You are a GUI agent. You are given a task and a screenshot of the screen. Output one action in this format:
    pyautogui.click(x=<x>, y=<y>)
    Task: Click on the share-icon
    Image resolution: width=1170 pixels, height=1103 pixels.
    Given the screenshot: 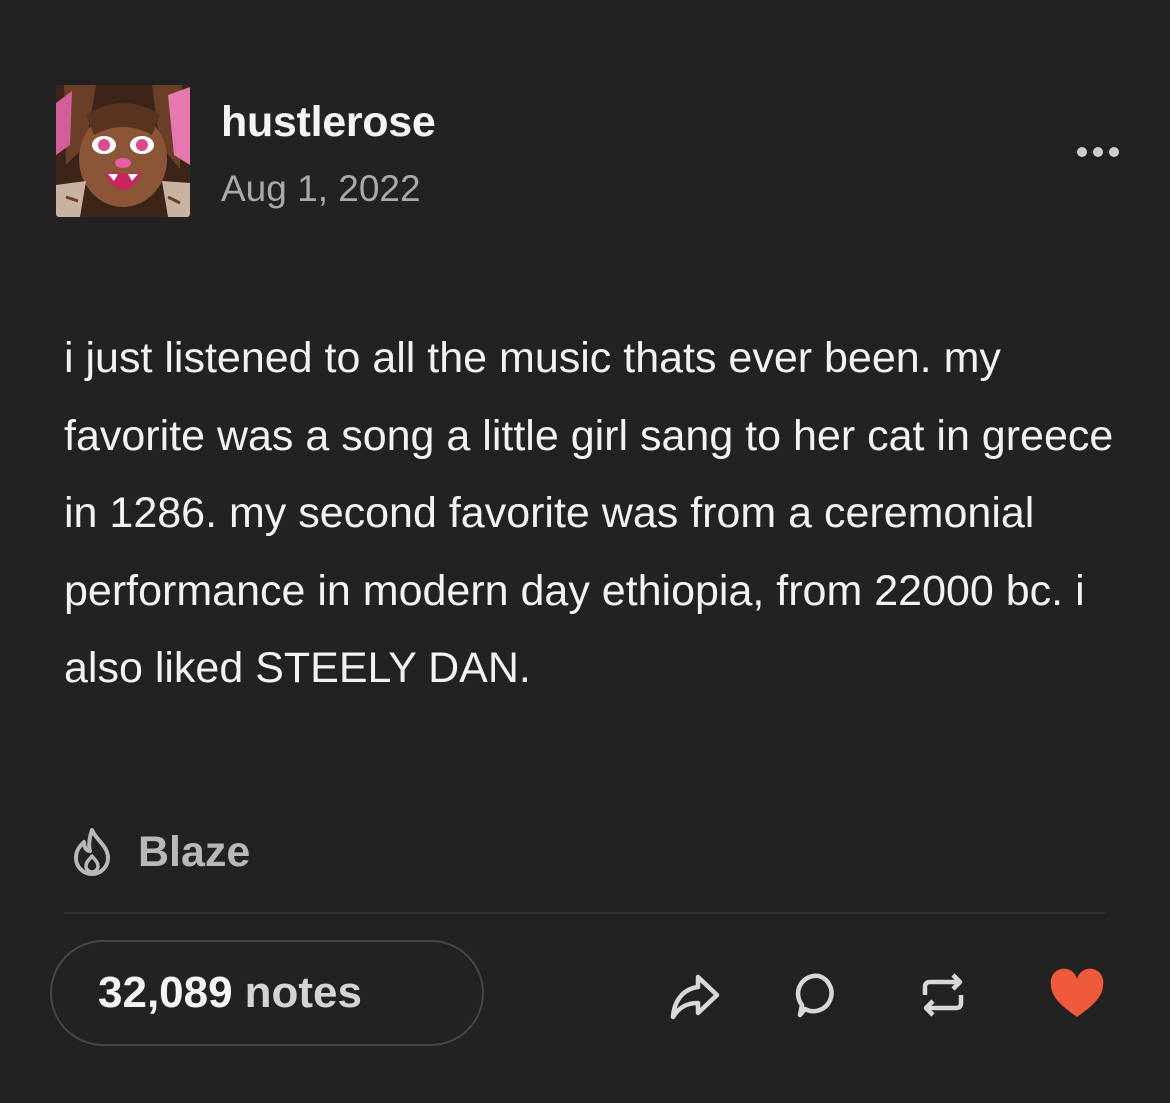 What is the action you would take?
    pyautogui.click(x=695, y=995)
    